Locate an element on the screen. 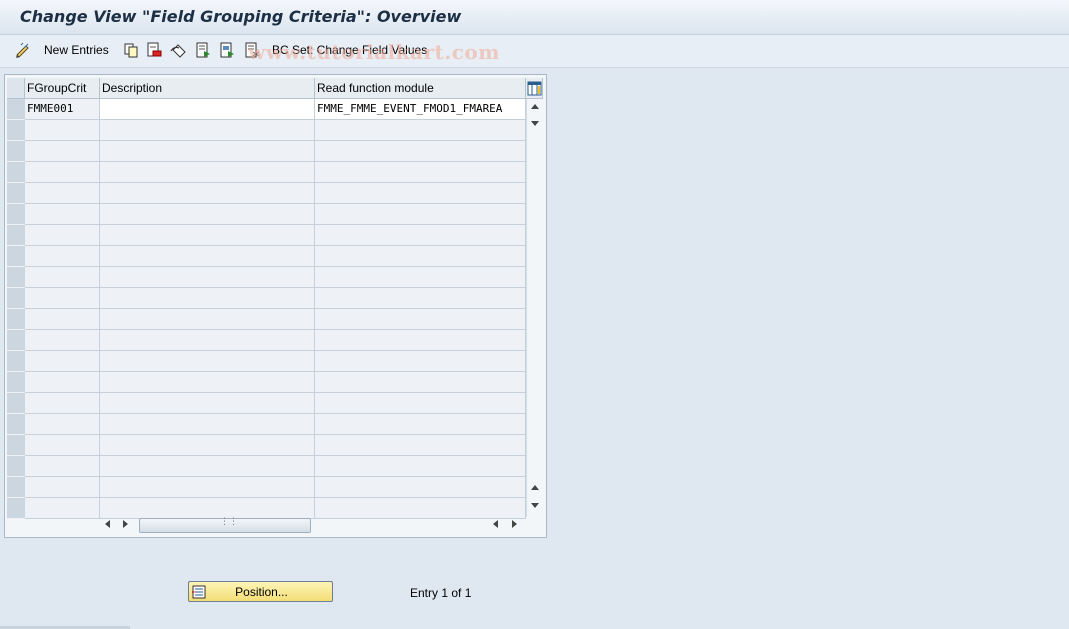 The width and height of the screenshot is (1069, 629). edit-pencil-icon is located at coordinates (23, 50).